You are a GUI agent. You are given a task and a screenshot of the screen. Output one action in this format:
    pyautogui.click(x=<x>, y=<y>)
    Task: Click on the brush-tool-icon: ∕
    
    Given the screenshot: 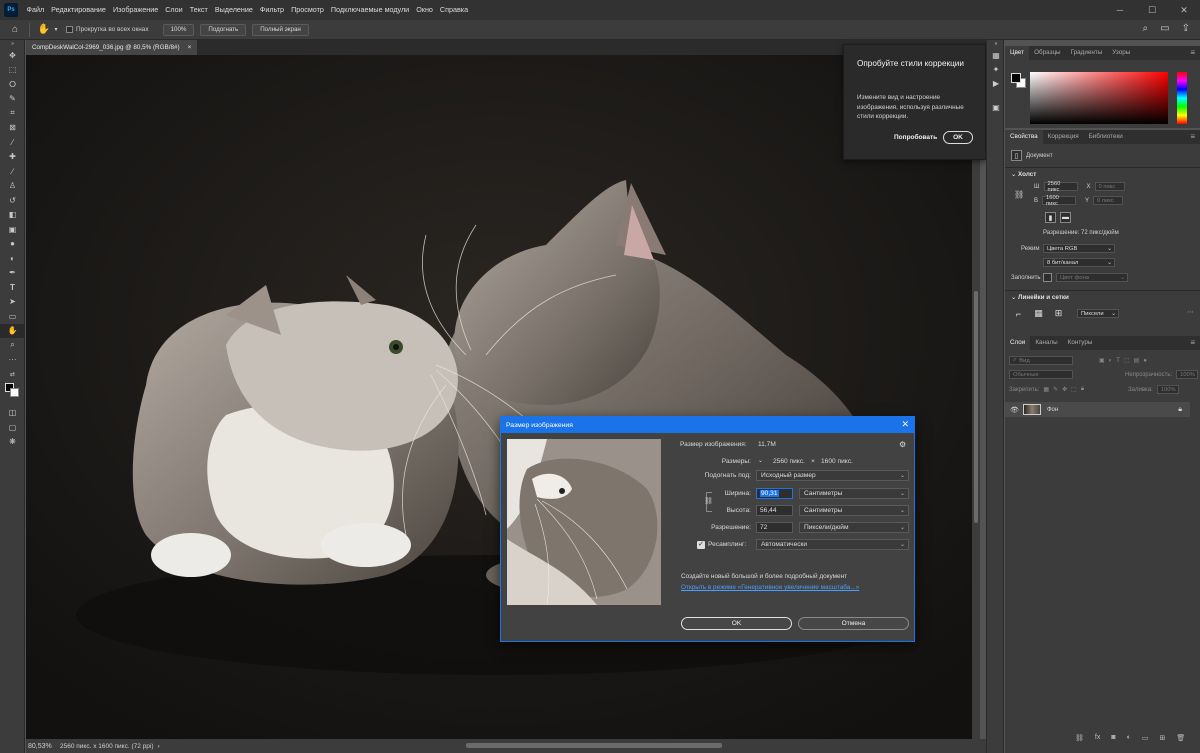 What is the action you would take?
    pyautogui.click(x=12, y=171)
    